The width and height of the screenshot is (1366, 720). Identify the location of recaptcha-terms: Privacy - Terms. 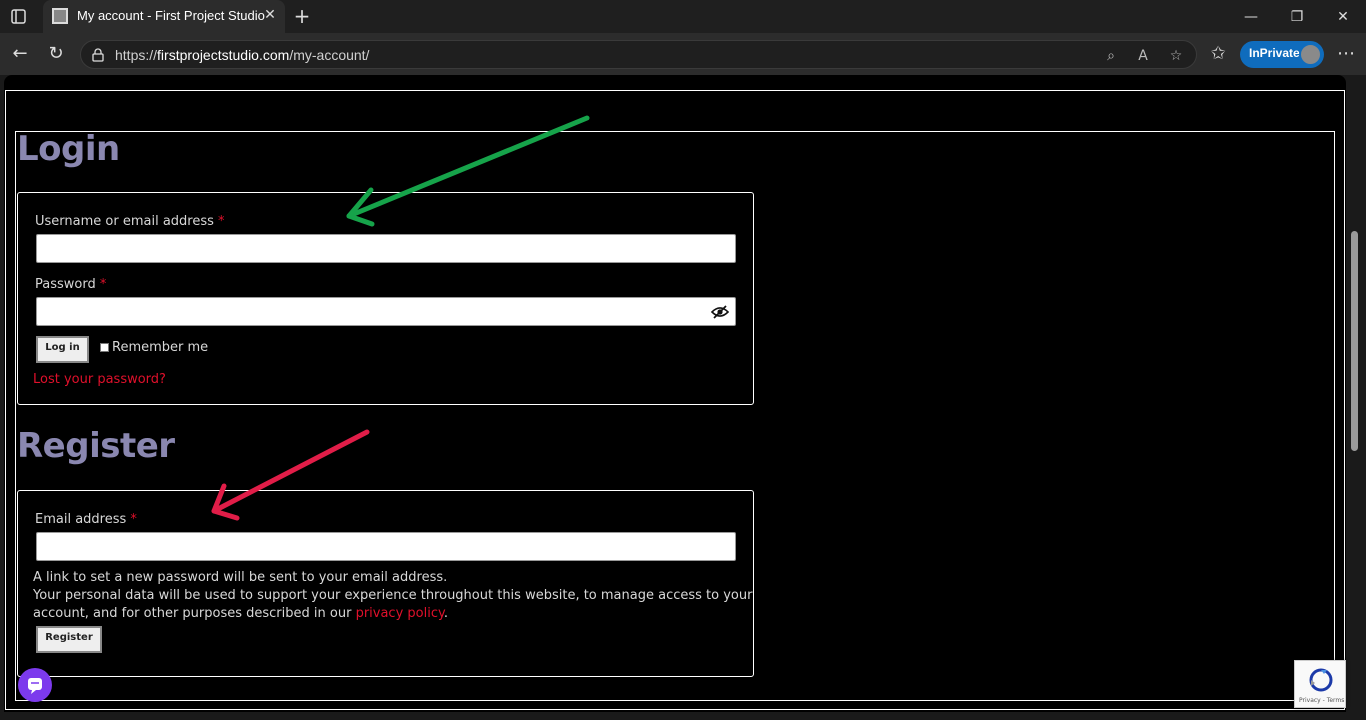
(1322, 700).